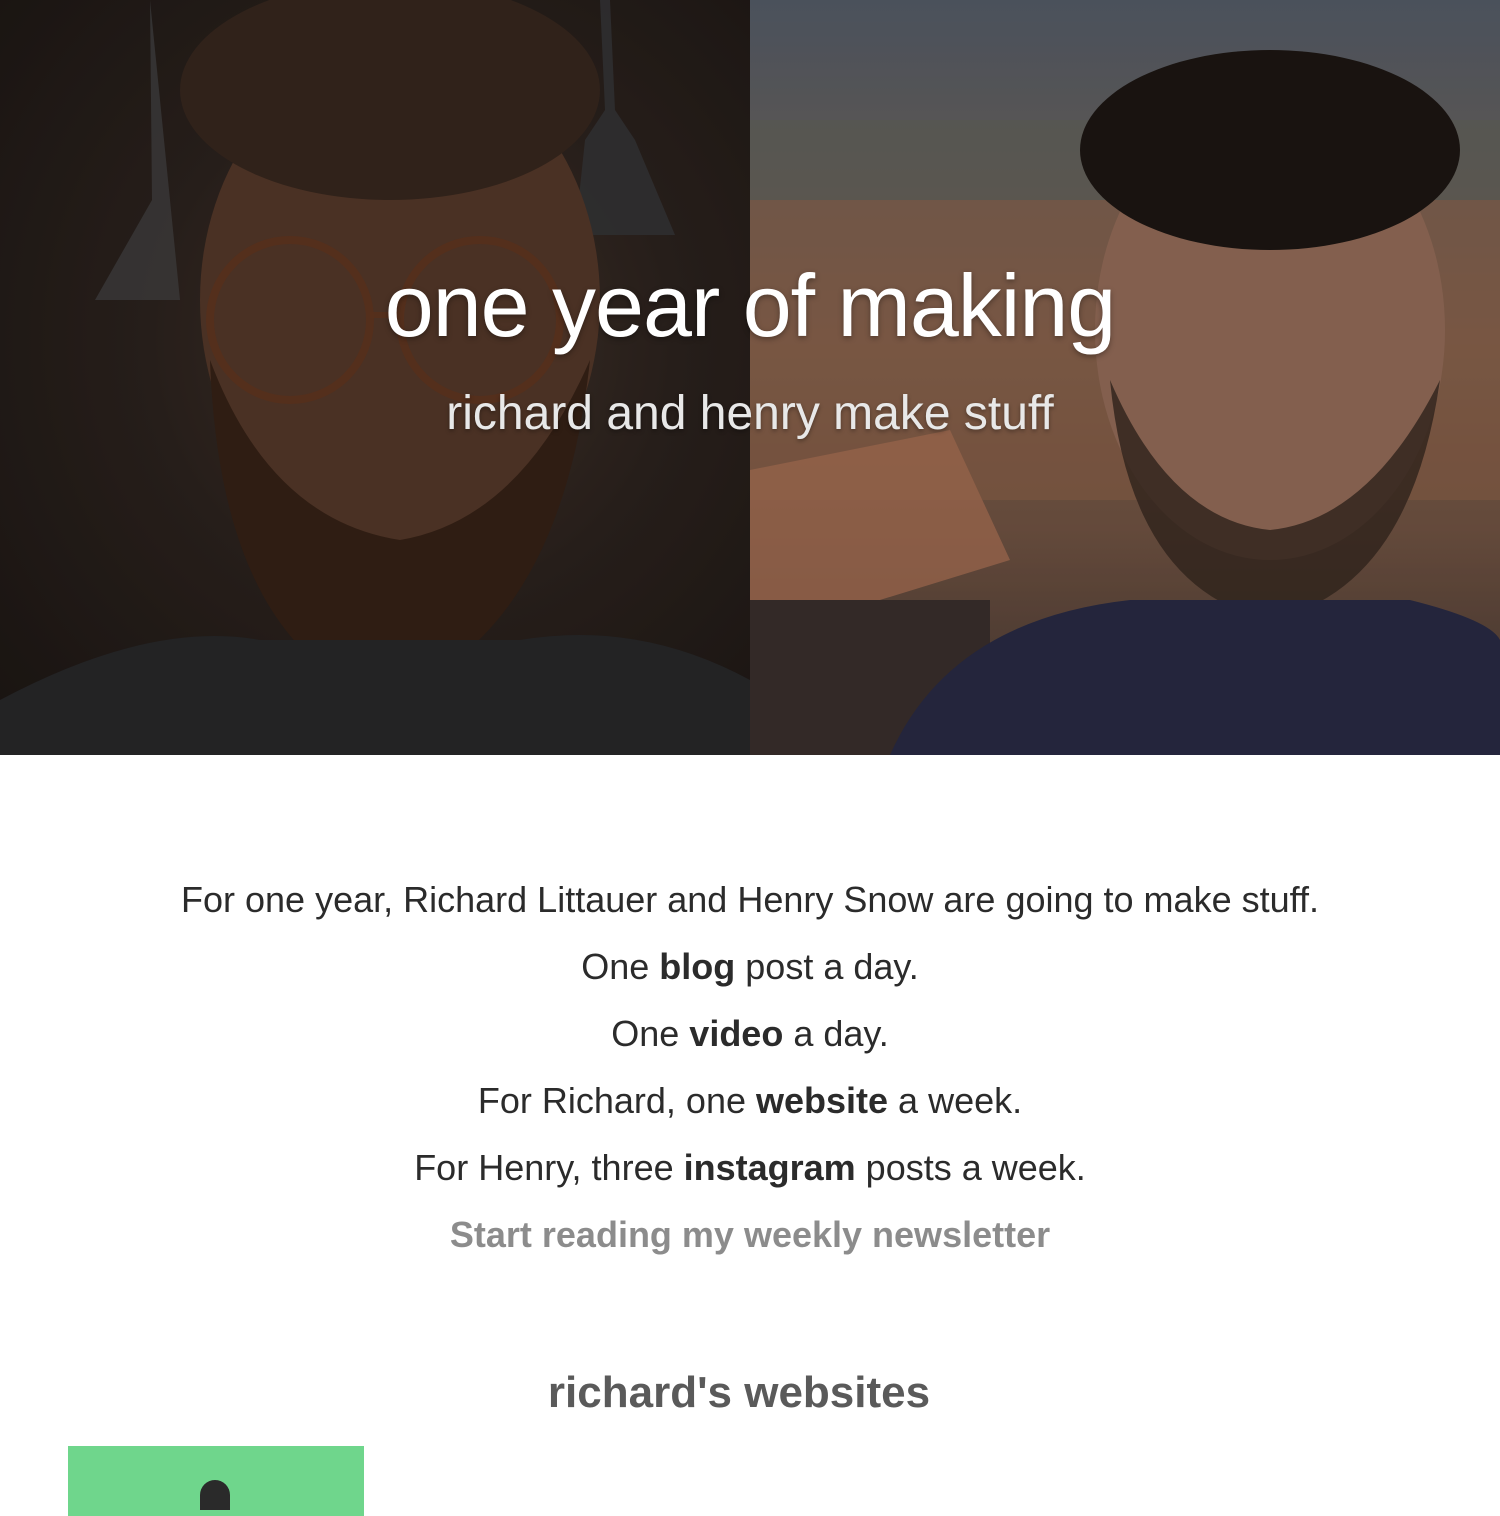 The image size is (1500, 1516). I want to click on intro-line-instagram: For Henry, three instagram posts a week., so click(750, 1167).